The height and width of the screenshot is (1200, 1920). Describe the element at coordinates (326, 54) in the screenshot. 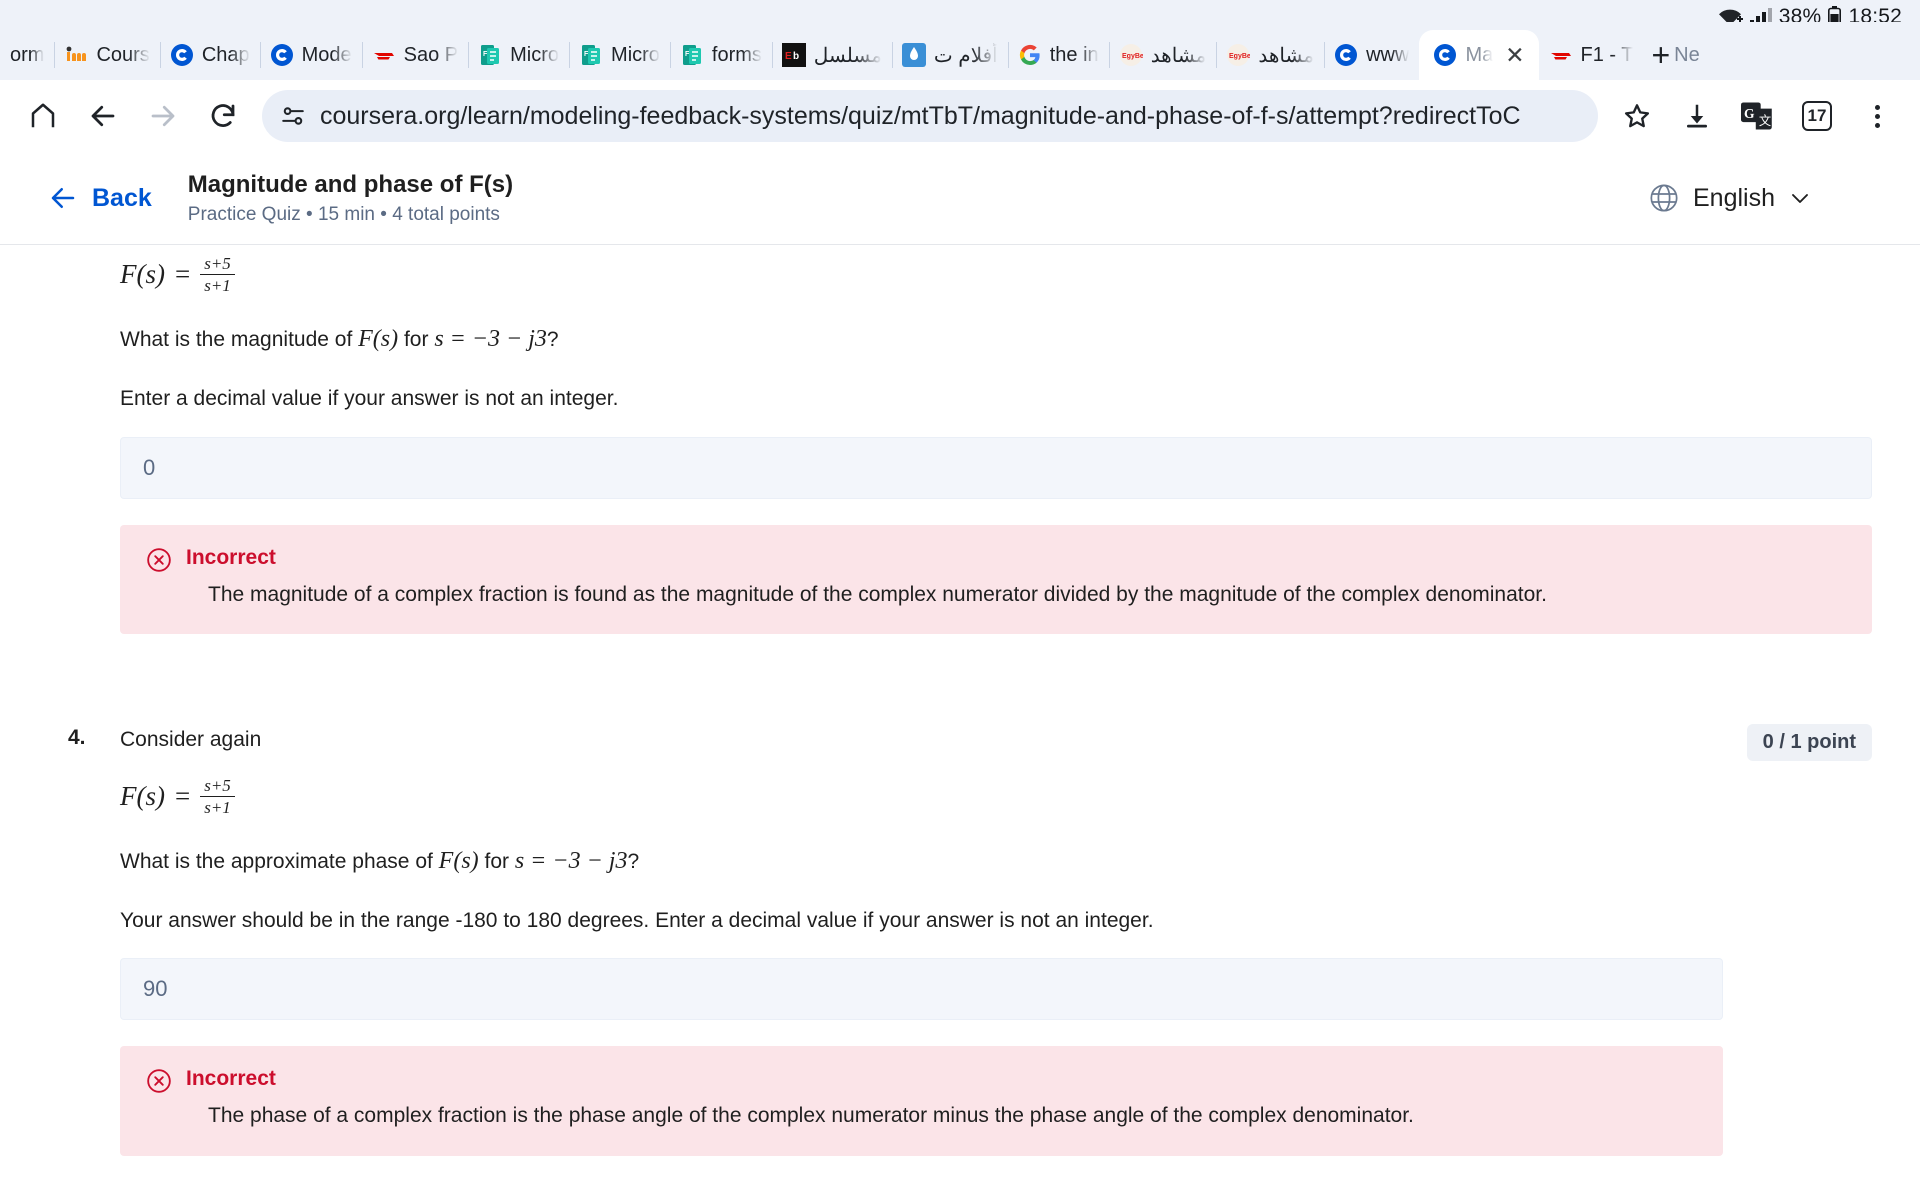

I see `tab-title: Mode` at that location.